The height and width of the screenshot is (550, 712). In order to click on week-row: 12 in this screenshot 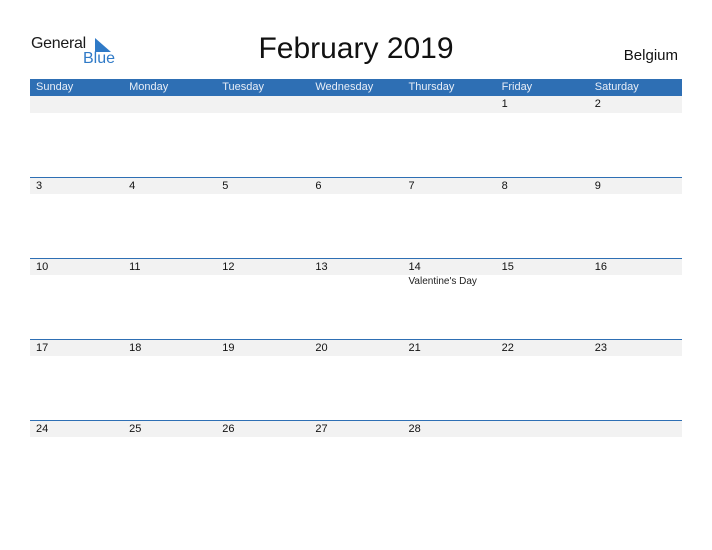, I will do `click(356, 136)`.